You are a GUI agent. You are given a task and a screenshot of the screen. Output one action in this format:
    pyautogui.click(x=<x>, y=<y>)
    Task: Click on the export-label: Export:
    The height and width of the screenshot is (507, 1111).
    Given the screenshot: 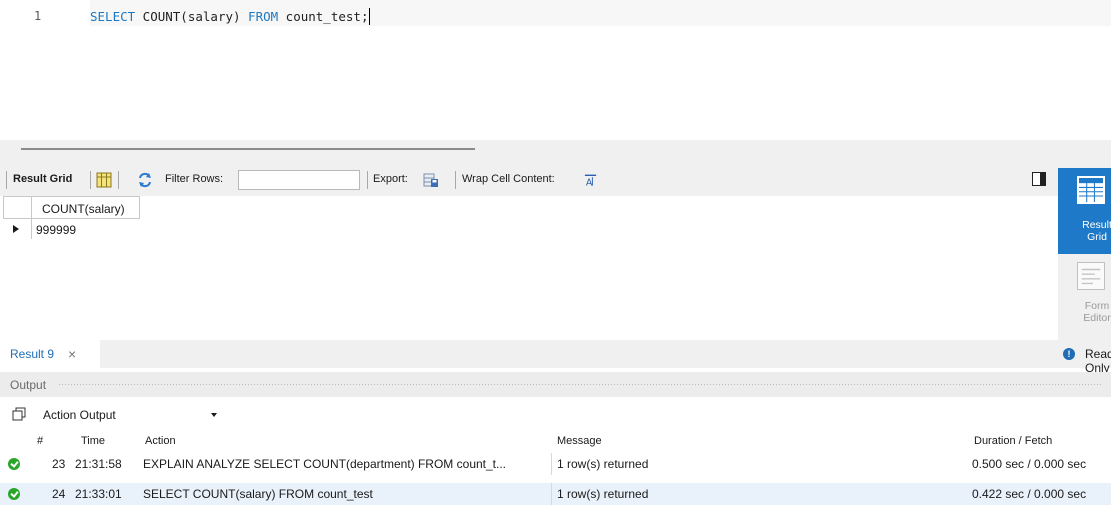 What is the action you would take?
    pyautogui.click(x=390, y=179)
    